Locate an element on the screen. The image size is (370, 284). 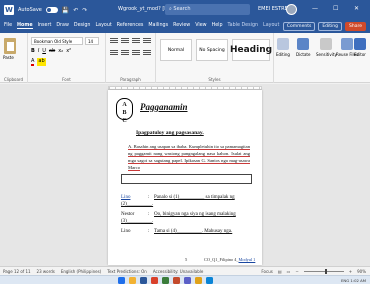
excel-app-icon is located at coordinates (165, 280).